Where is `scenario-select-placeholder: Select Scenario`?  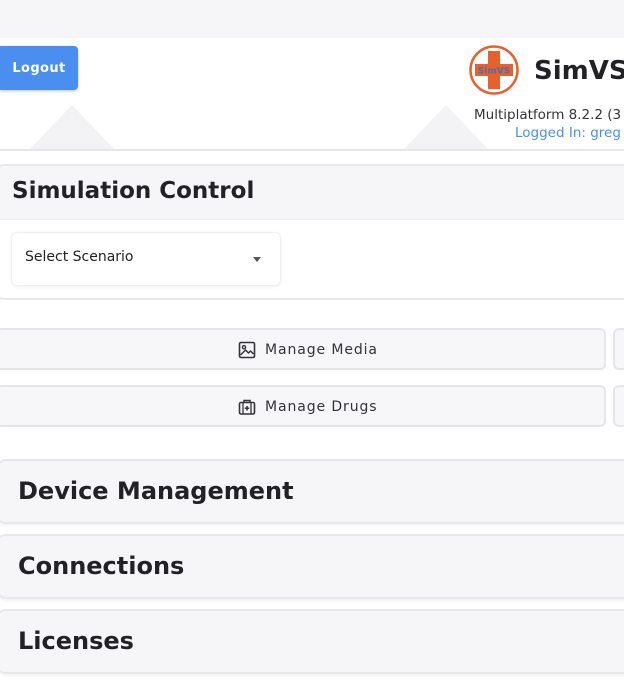 scenario-select-placeholder: Select Scenario is located at coordinates (79, 257).